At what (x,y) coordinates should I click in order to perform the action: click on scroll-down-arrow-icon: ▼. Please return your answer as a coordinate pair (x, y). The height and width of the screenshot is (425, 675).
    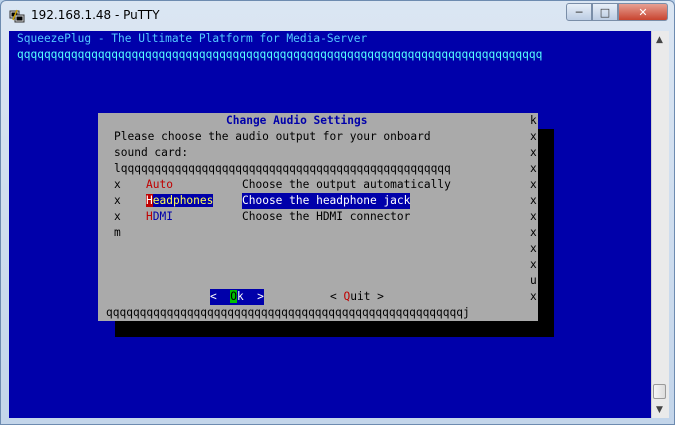
    Looking at the image, I should click on (659, 409).